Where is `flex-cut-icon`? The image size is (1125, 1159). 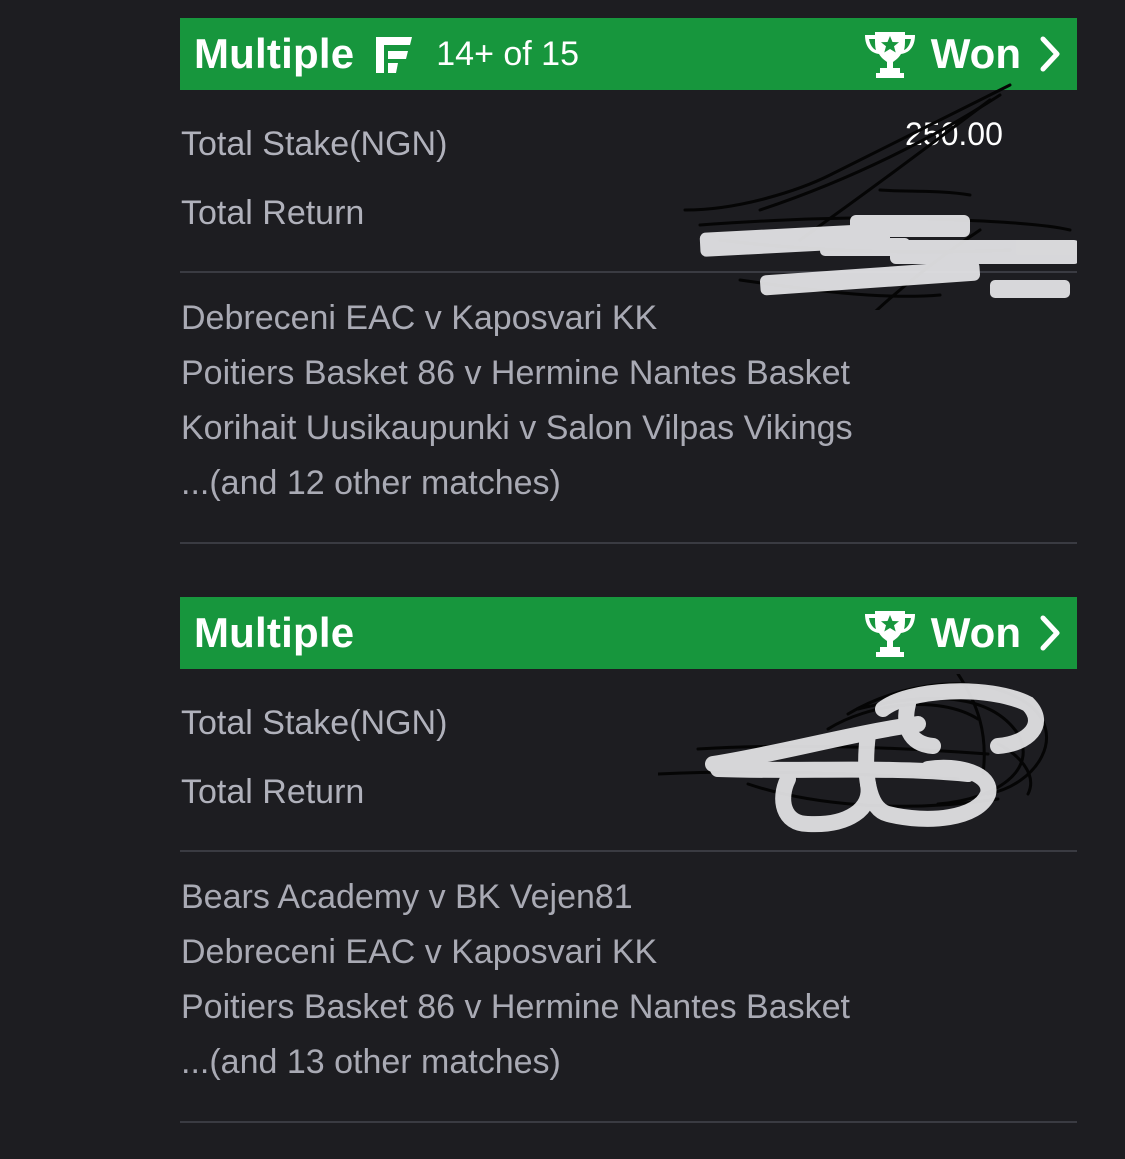
flex-cut-icon is located at coordinates (393, 54).